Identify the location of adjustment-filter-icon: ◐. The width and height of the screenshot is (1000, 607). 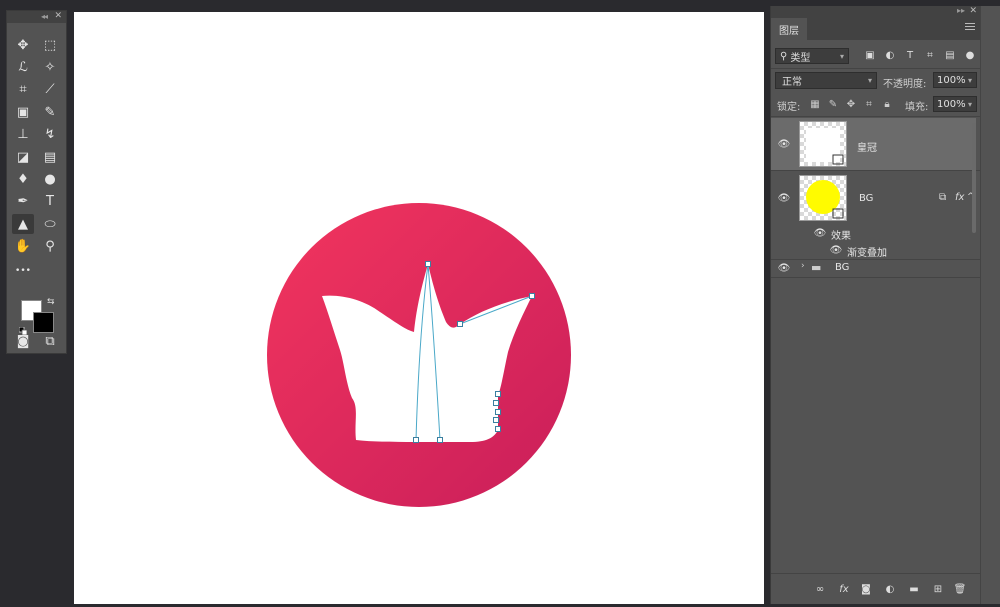
(890, 55).